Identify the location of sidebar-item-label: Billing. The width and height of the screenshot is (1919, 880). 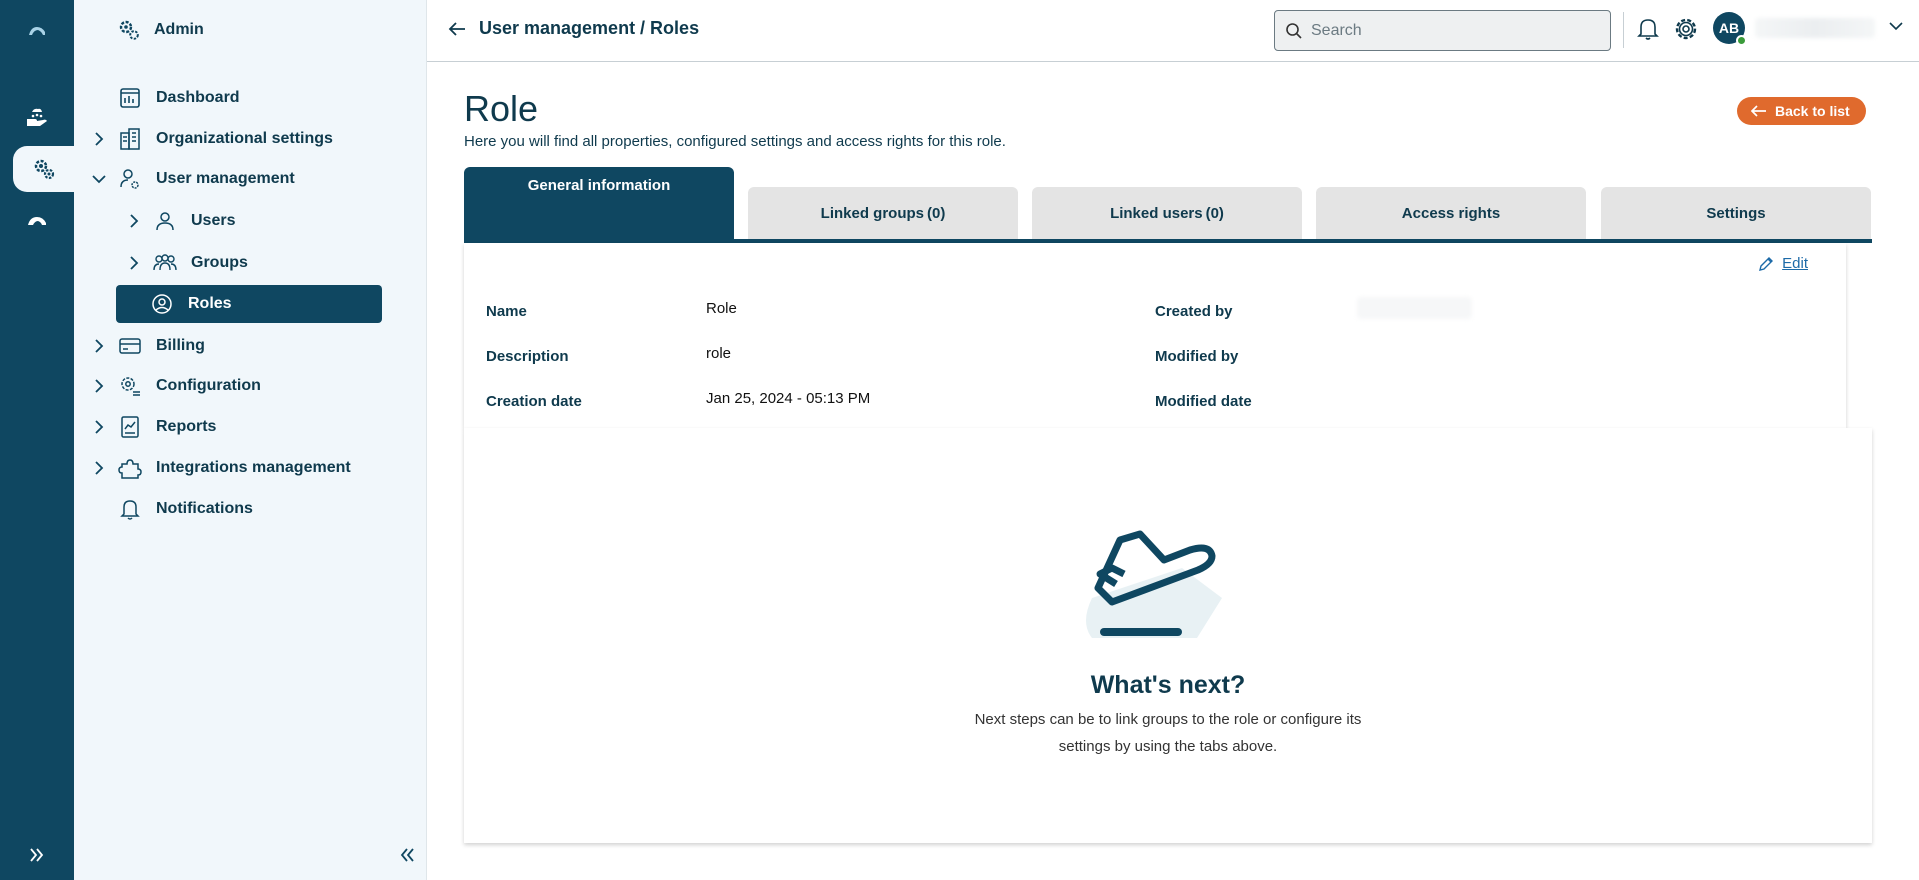
(180, 345).